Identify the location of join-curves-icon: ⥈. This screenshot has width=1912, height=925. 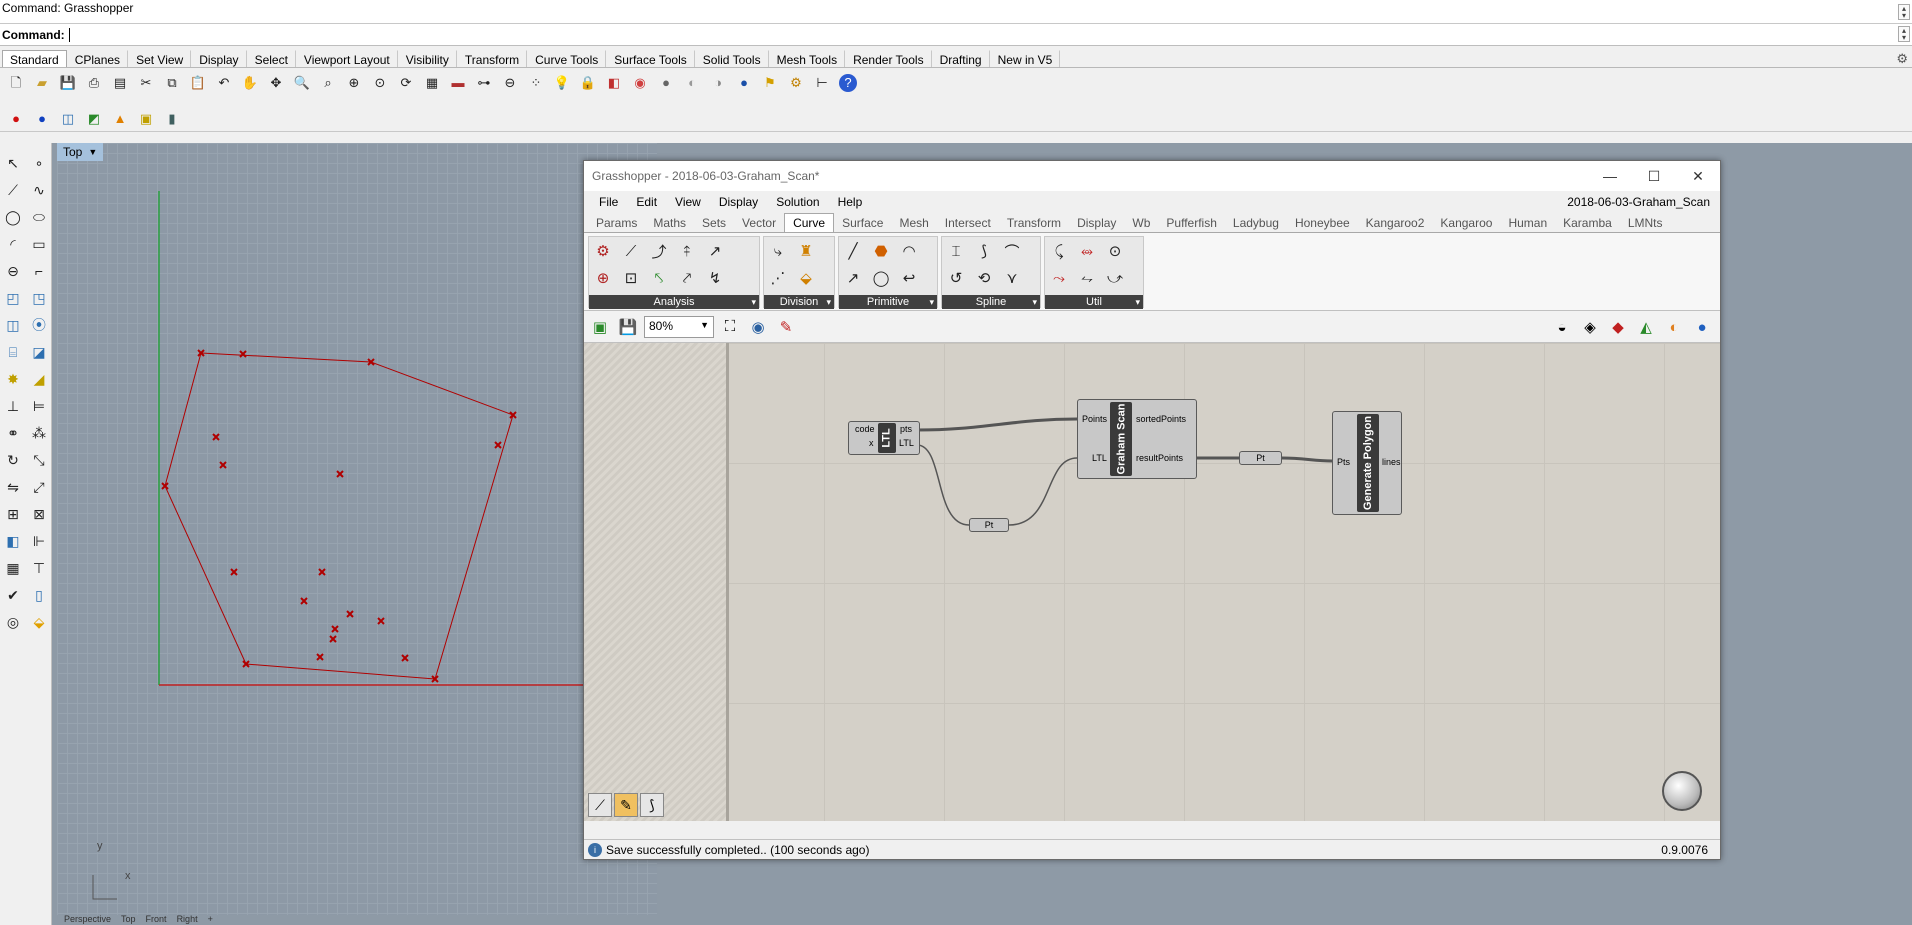
(1087, 251).